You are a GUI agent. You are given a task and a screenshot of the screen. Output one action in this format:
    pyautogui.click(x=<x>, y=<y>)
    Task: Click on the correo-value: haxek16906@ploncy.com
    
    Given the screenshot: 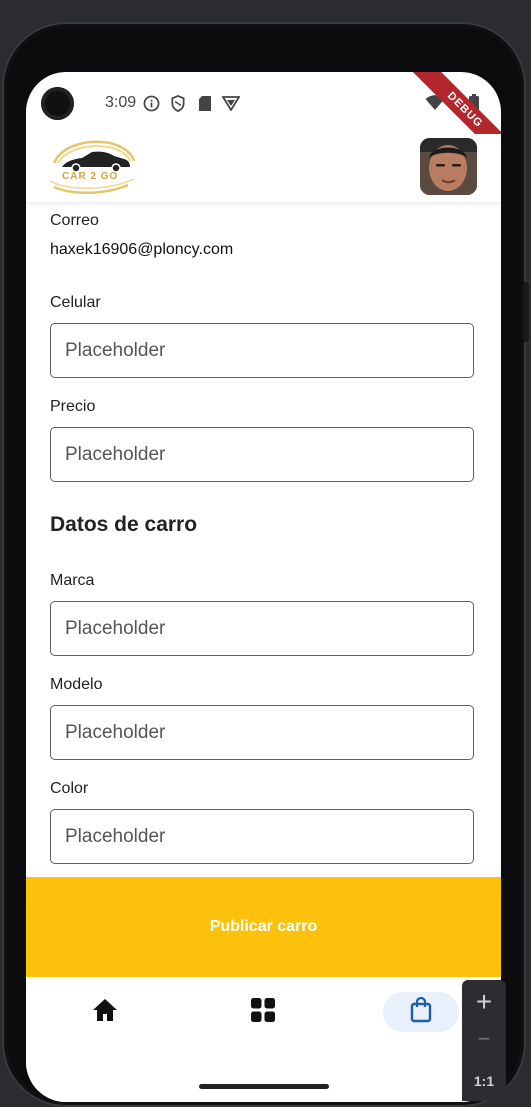 What is the action you would take?
    pyautogui.click(x=142, y=249)
    